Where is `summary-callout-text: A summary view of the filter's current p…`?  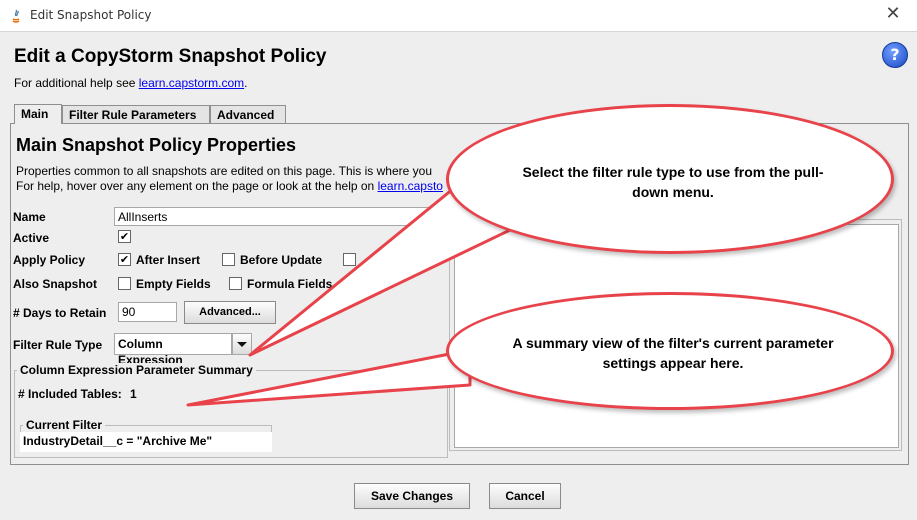
summary-callout-text: A summary view of the filter's current p… is located at coordinates (673, 353).